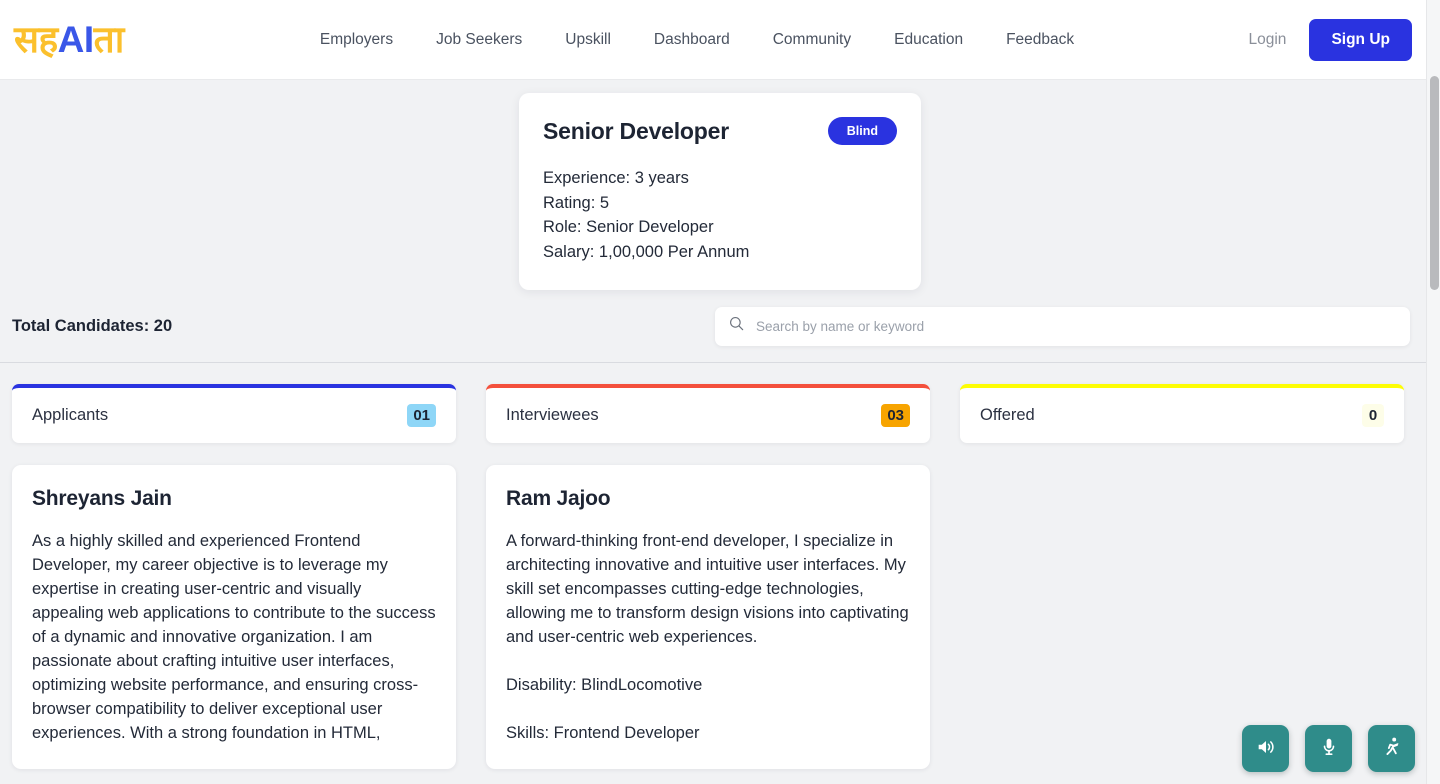 Image resolution: width=1440 pixels, height=784 pixels. What do you see at coordinates (576, 202) in the screenshot?
I see `job-rating: Rating: 5` at bounding box center [576, 202].